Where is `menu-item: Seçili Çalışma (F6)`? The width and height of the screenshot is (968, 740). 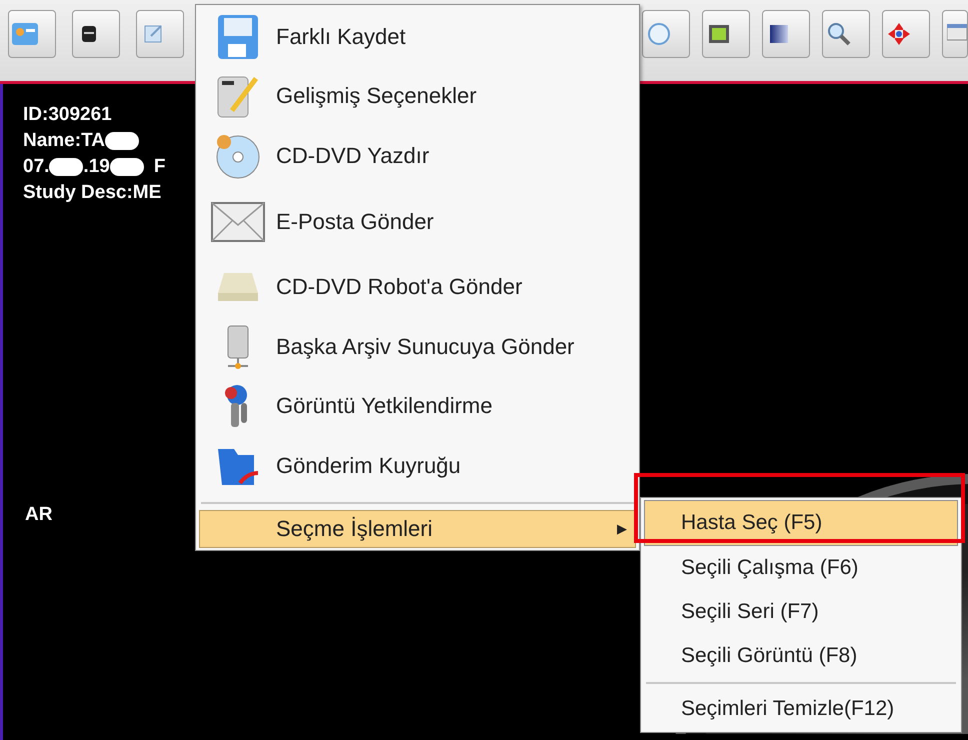
menu-item: Seçili Çalışma (F6) is located at coordinates (801, 568).